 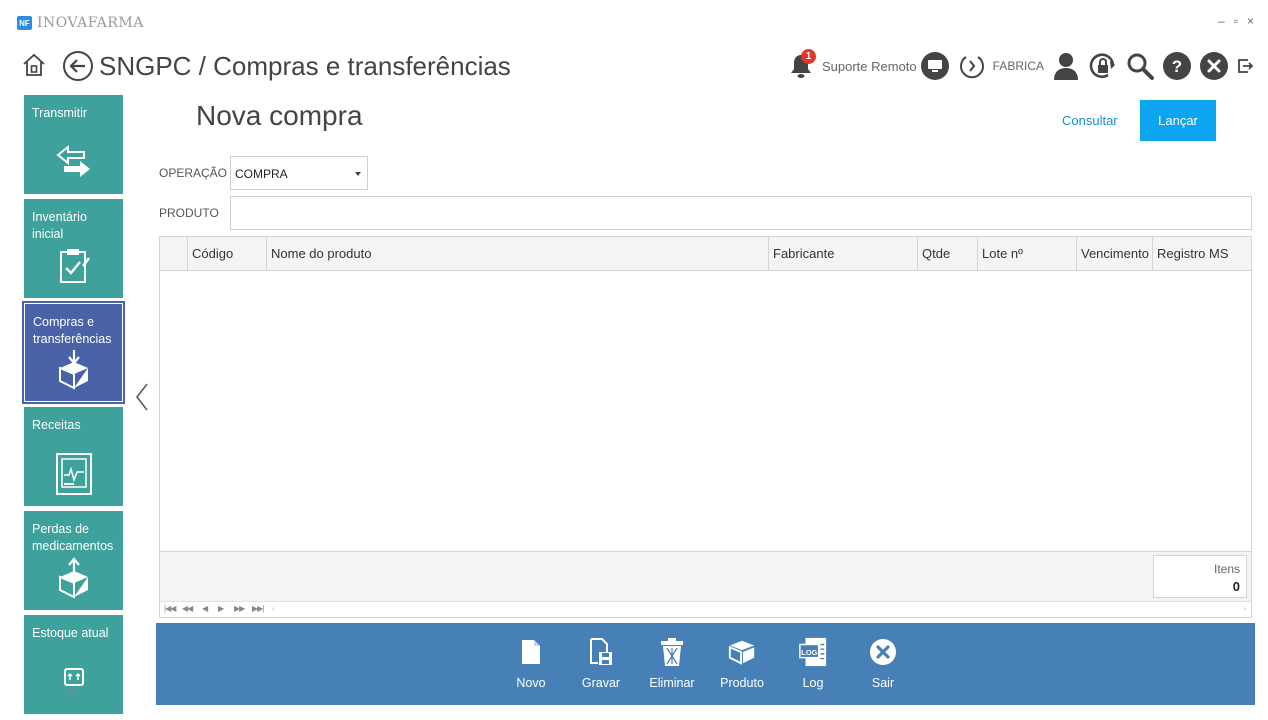 I want to click on eliminar-button: Eliminar, so click(x=672, y=668).